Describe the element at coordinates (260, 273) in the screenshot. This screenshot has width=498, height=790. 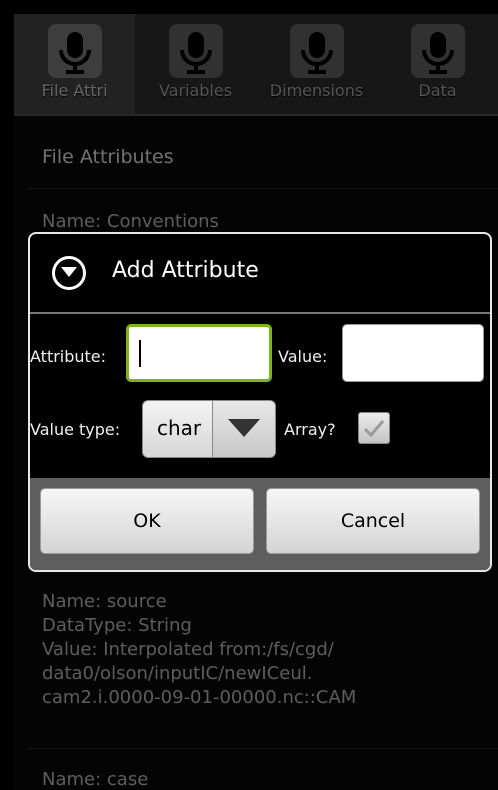
I see `dialog-header: Add Attribute` at that location.